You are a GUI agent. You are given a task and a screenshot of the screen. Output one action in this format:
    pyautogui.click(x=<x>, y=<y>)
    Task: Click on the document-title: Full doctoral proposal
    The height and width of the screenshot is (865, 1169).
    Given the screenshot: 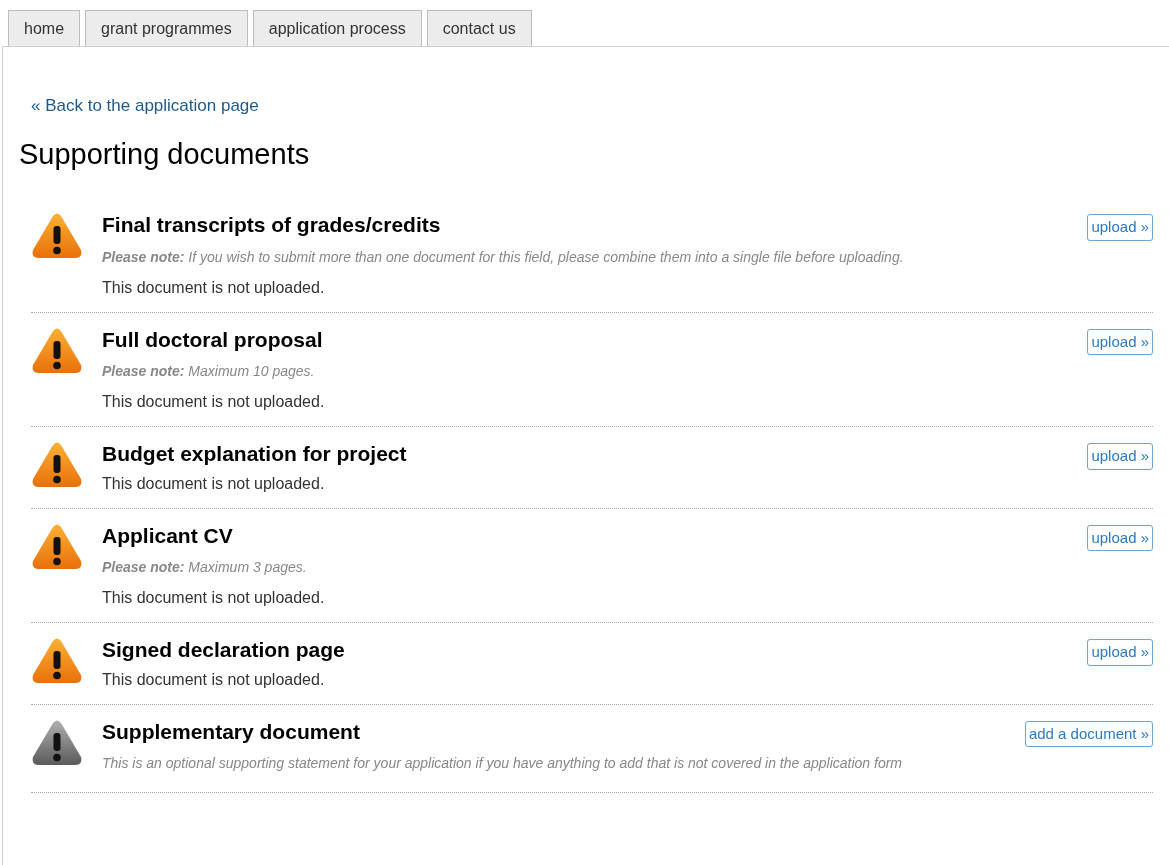 What is the action you would take?
    pyautogui.click(x=212, y=339)
    